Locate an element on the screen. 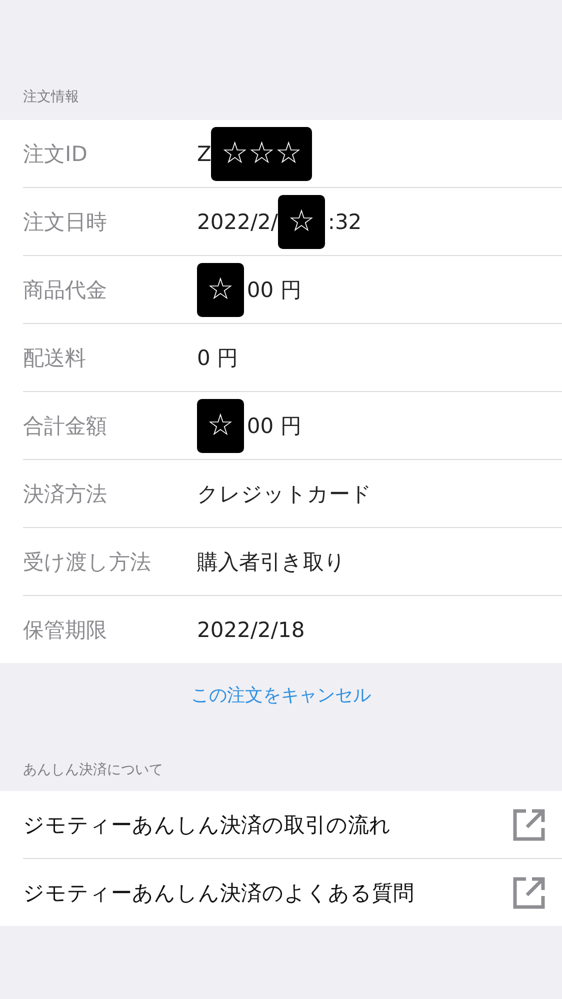 This screenshot has height=999, width=562. section-header: 注文情報 is located at coordinates (51, 97).